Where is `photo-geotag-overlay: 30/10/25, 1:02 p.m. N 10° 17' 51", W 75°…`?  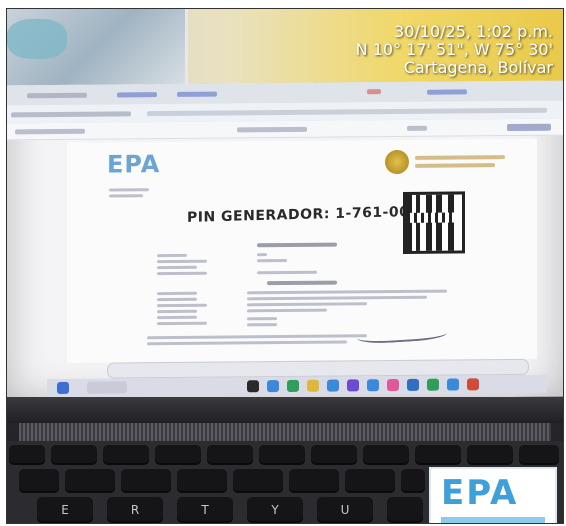
photo-geotag-overlay: 30/10/25, 1:02 p.m. N 10° 17' 51", W 75°… is located at coordinates (454, 50).